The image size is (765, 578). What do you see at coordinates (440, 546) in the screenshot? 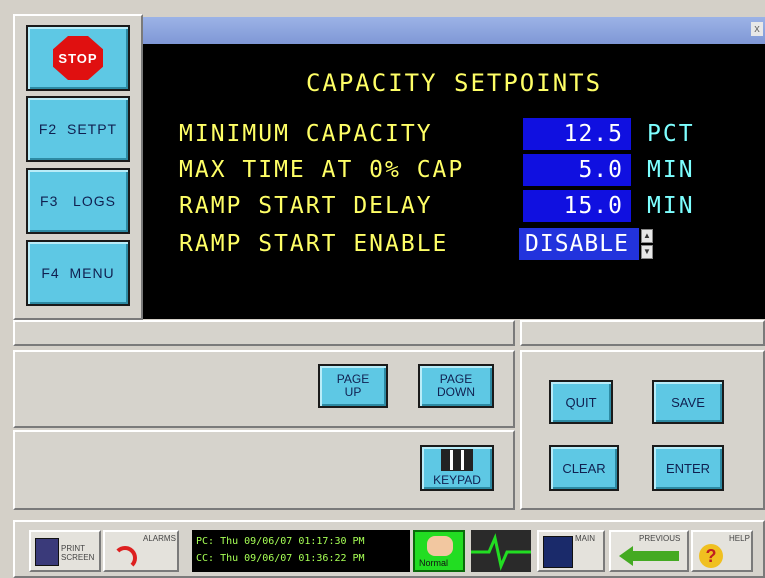
I see `thumbs-up-icon` at bounding box center [440, 546].